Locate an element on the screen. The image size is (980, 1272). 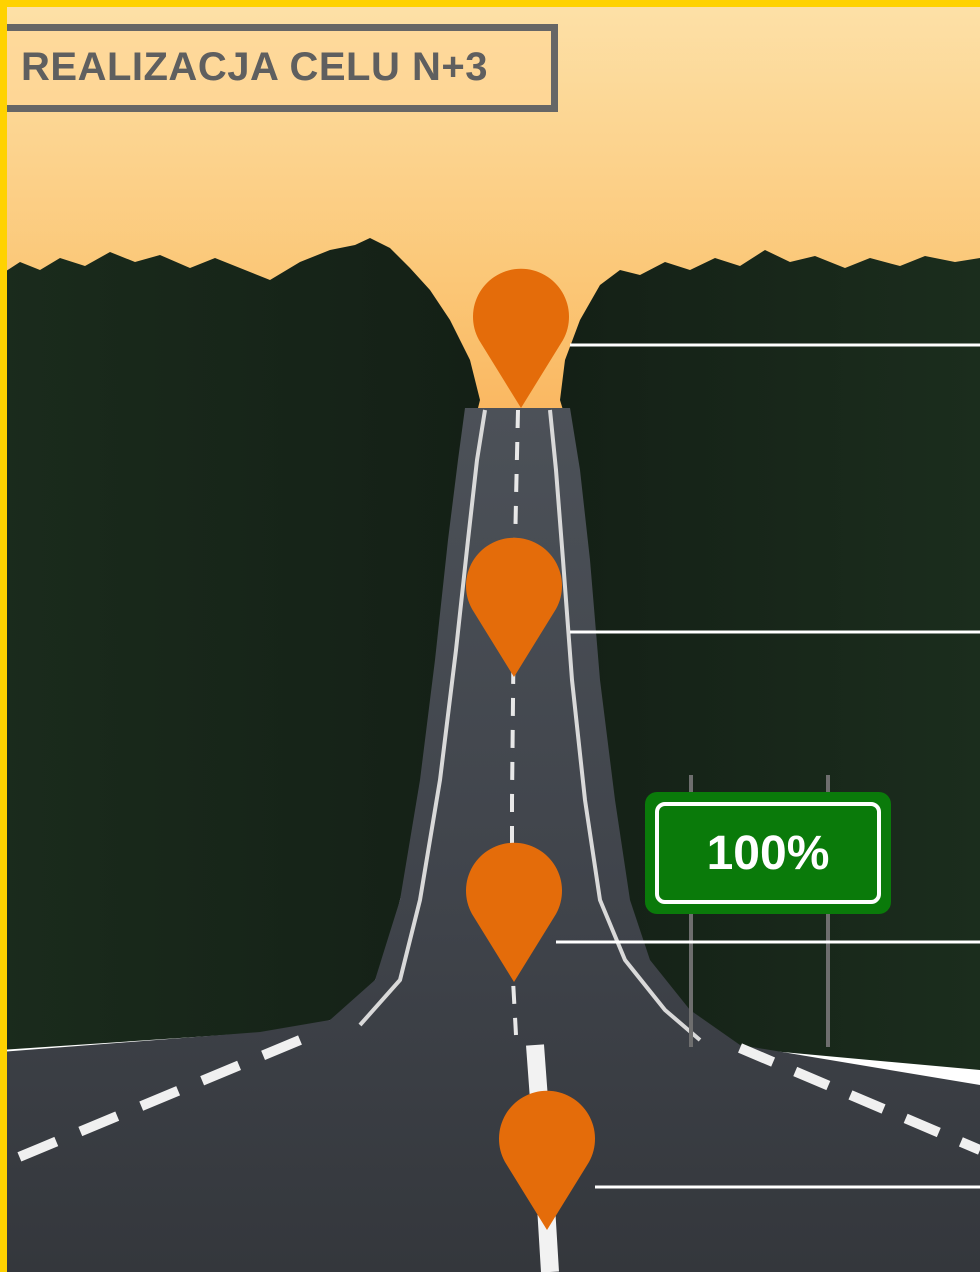
page-title: REALIZACJA CELU N+3 is located at coordinates (254, 67).